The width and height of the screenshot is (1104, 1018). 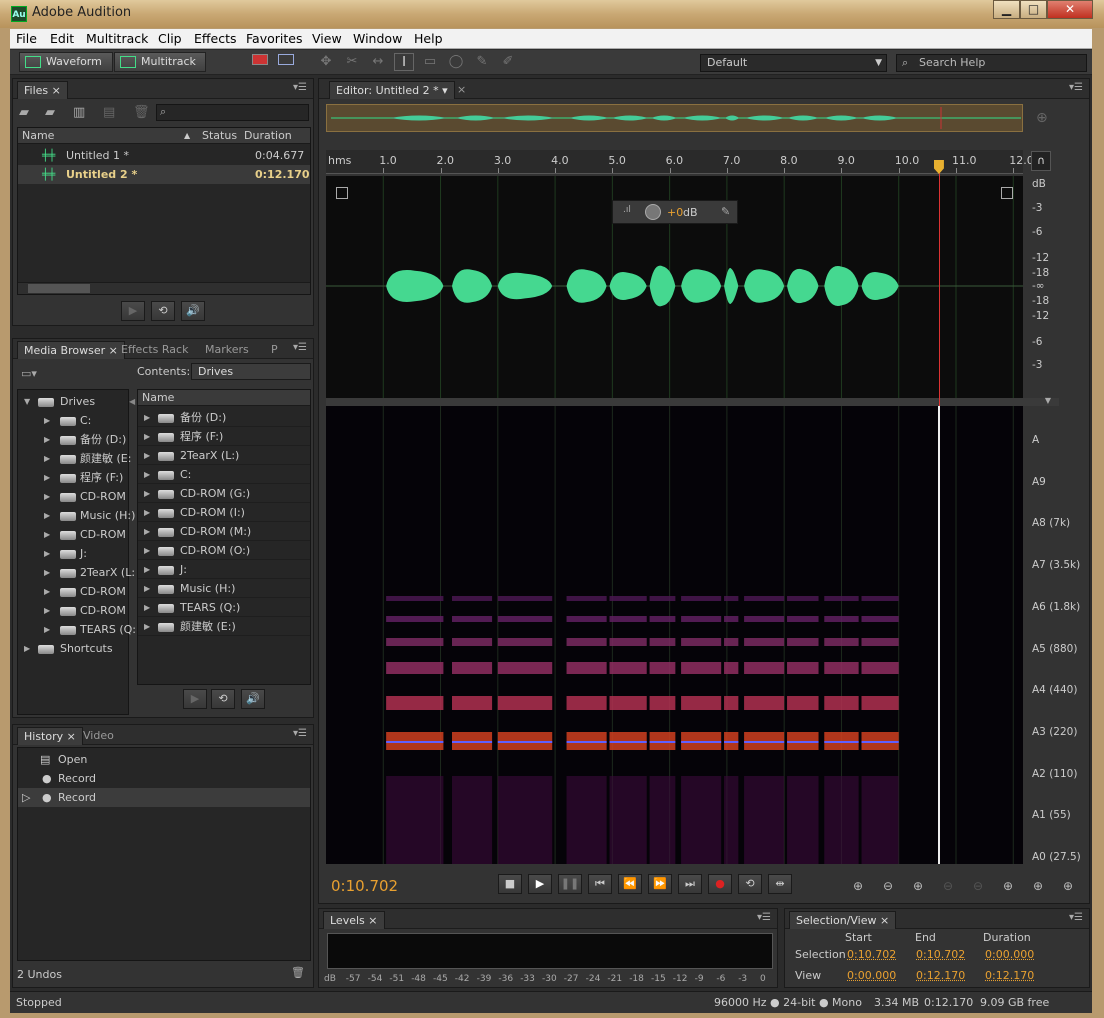 I want to click on lasso-tool-icon: ◯, so click(x=456, y=62).